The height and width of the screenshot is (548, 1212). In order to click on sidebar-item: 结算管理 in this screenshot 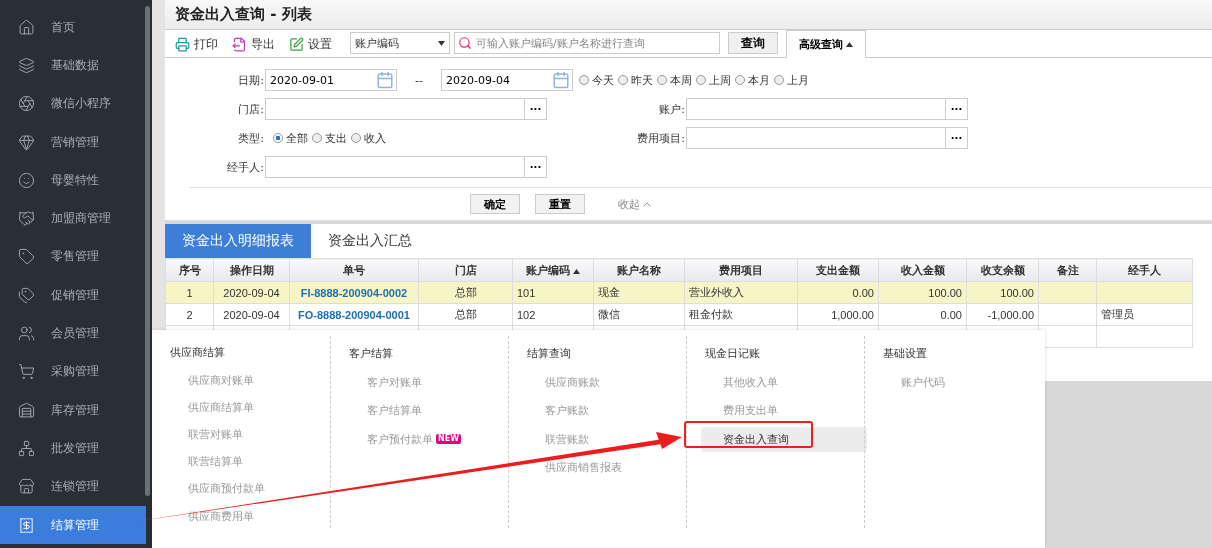, I will do `click(73, 525)`.